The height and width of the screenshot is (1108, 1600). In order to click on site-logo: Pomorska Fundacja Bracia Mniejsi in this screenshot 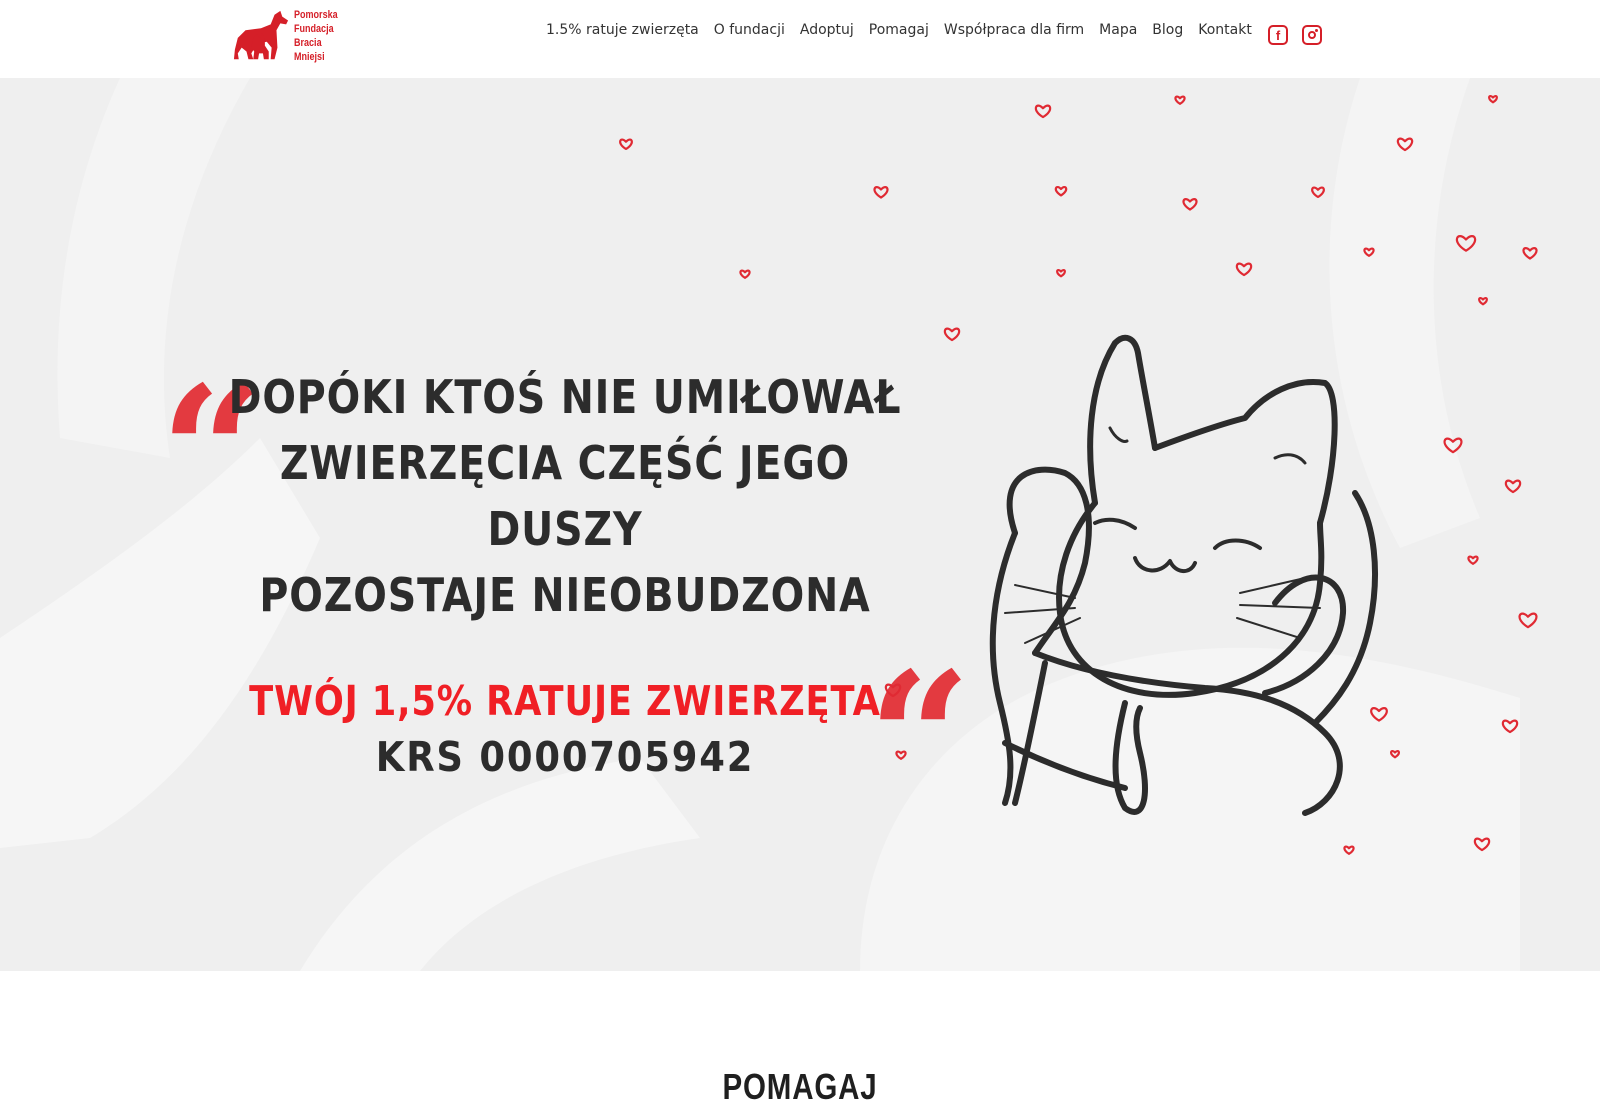, I will do `click(292, 36)`.